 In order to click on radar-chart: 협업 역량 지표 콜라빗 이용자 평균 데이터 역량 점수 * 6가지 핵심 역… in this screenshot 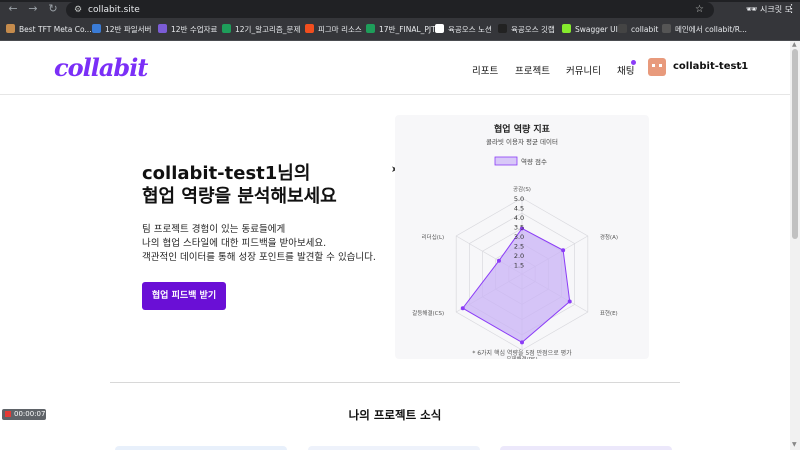, I will do `click(515, 243)`.